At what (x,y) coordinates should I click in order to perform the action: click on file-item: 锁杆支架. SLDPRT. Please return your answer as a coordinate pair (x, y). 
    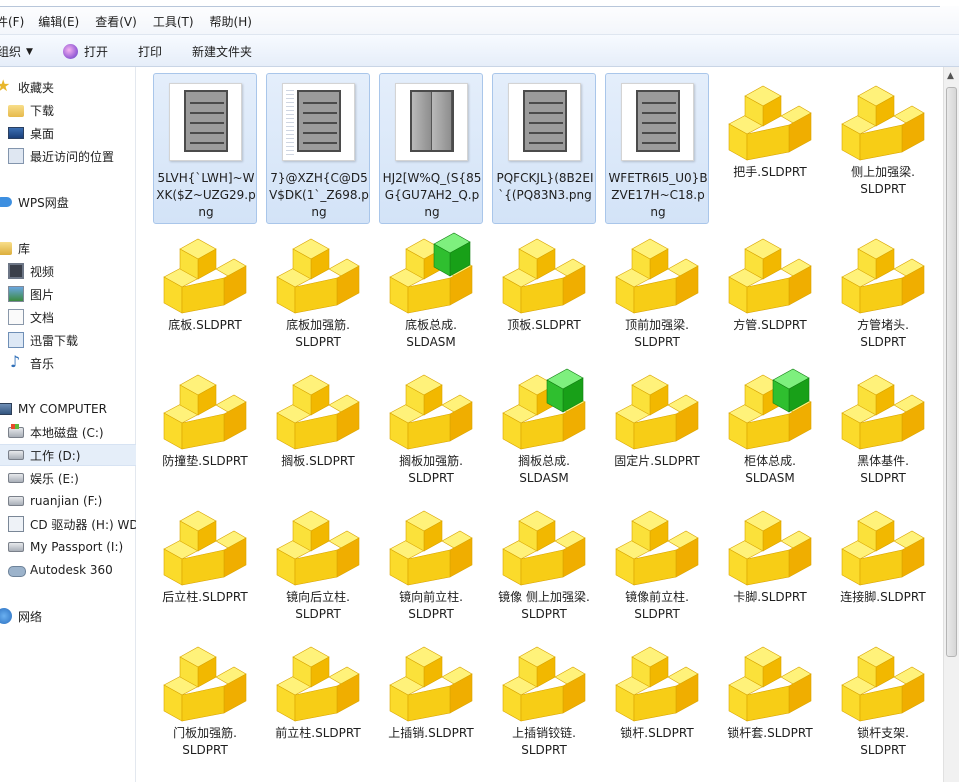
    Looking at the image, I should click on (883, 699).